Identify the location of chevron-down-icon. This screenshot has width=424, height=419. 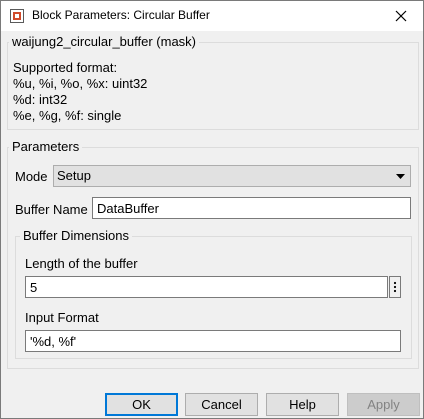
(400, 176).